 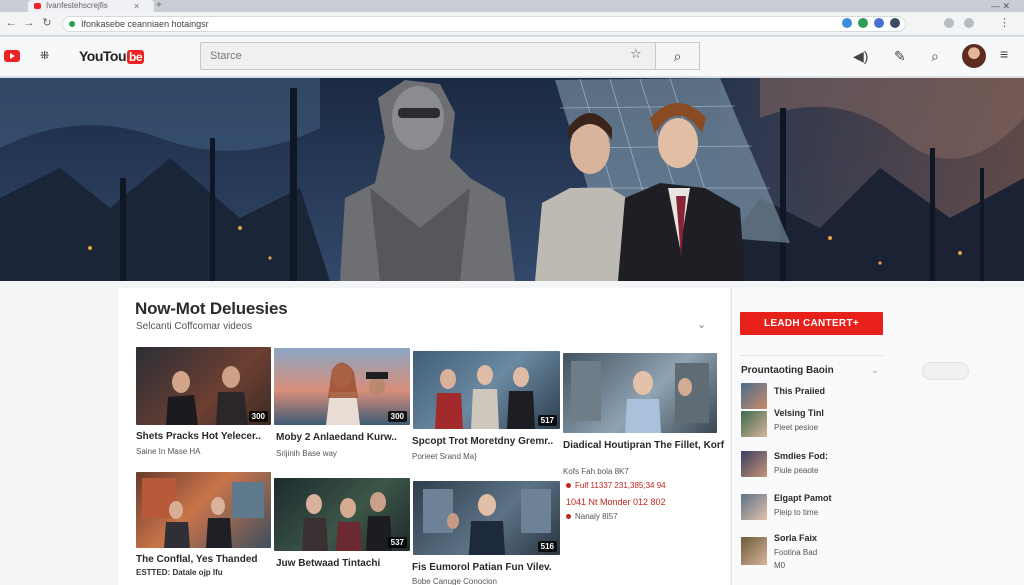 I want to click on window-controls: — ✕, so click(x=1000, y=6).